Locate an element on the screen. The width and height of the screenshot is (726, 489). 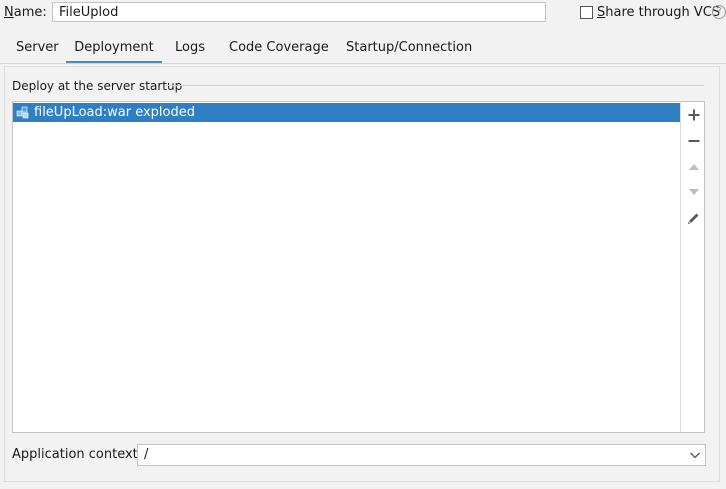
tab-server: Server is located at coordinates (37, 51).